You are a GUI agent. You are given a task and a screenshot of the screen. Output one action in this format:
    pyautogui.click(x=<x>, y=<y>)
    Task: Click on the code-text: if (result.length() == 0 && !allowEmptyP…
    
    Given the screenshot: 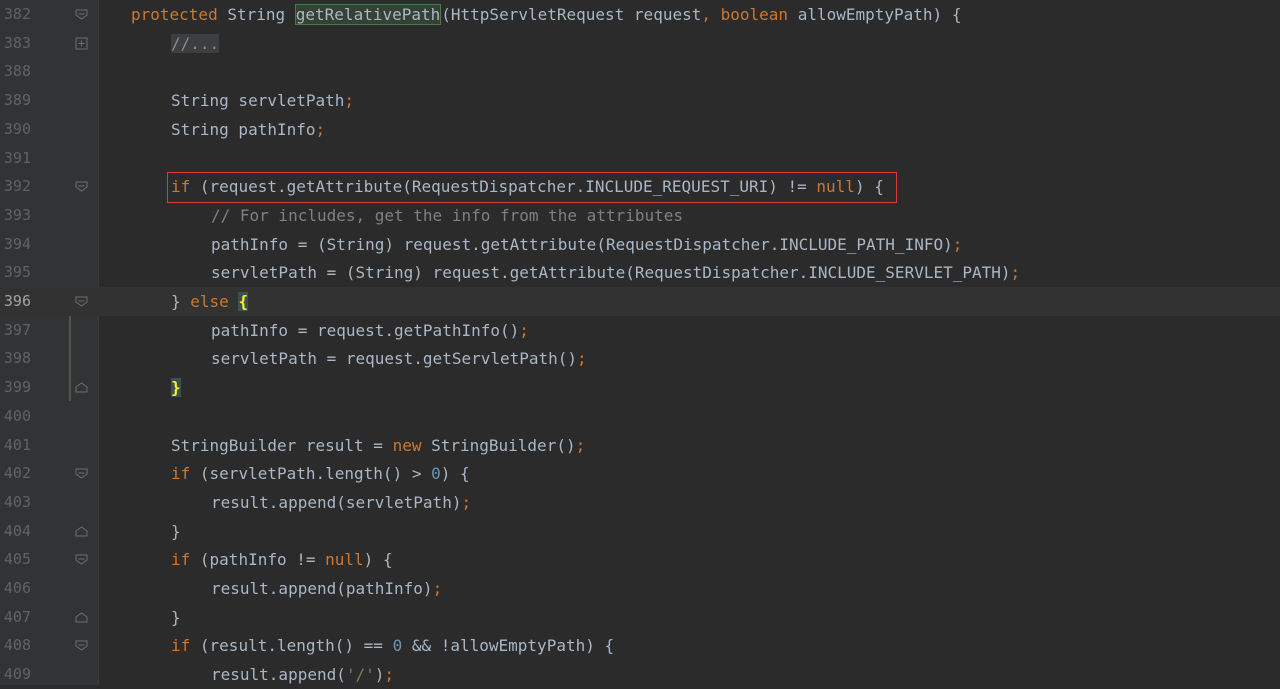 What is the action you would take?
    pyautogui.click(x=393, y=646)
    